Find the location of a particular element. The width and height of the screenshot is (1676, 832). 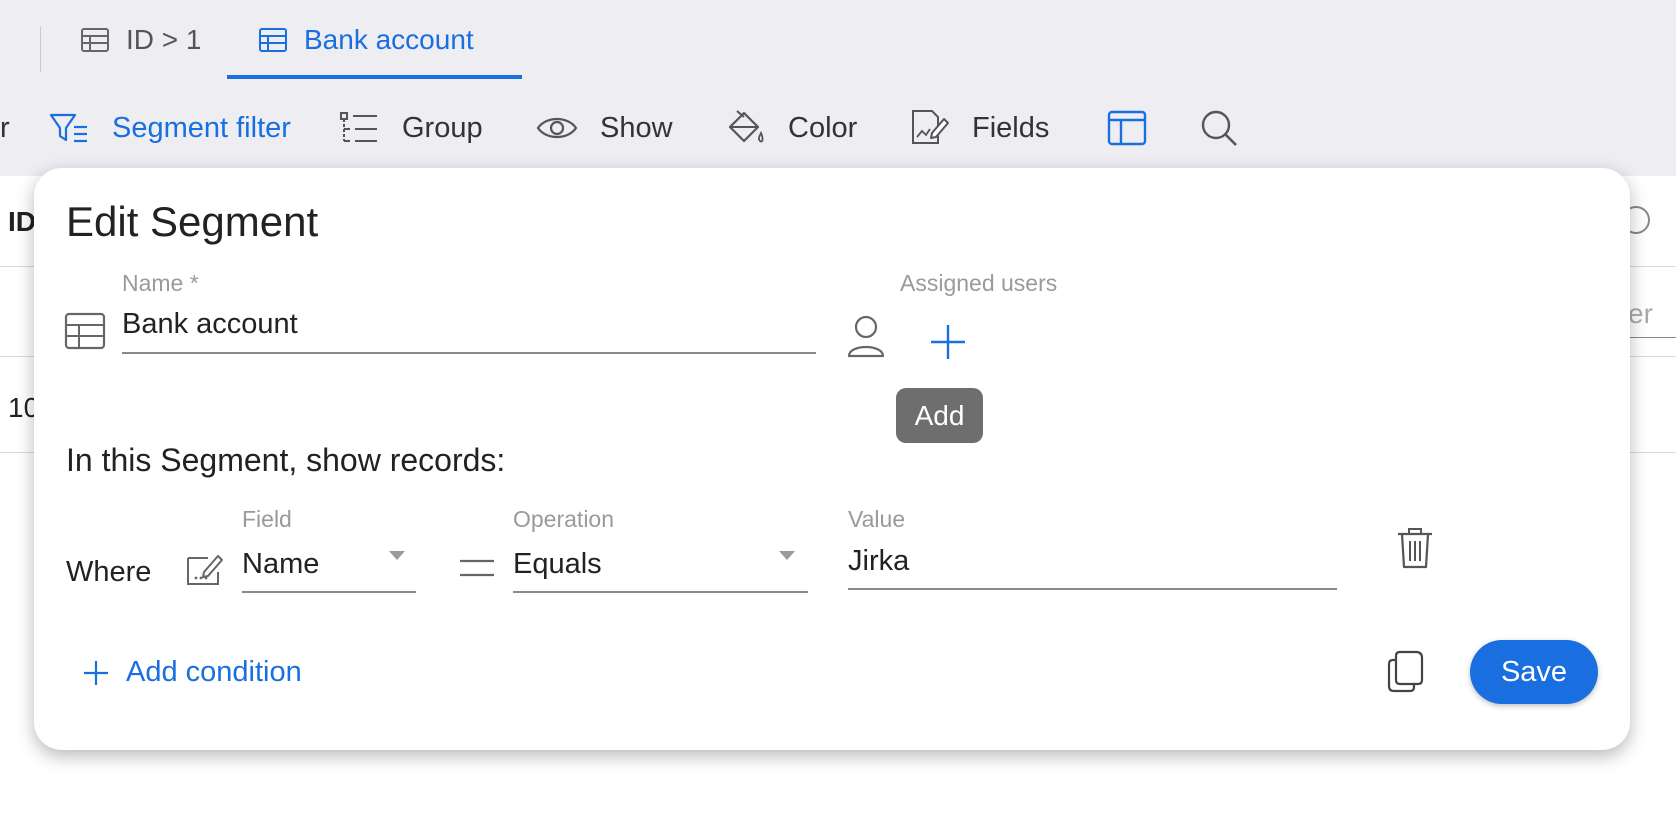

tab-separator is located at coordinates (40, 49).